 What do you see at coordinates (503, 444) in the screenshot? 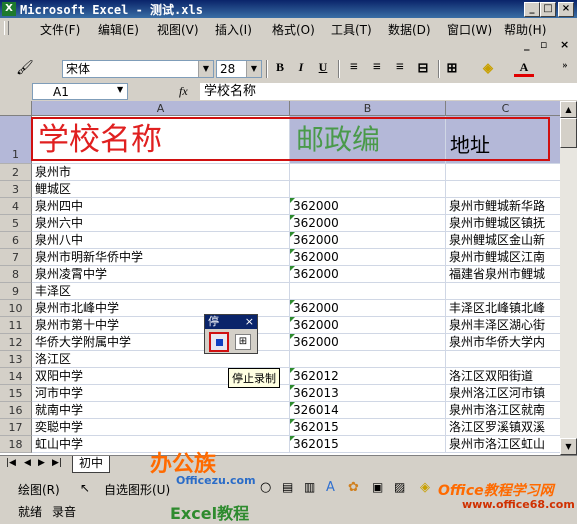
I see `cell-address: 泉州市洛江区虹山` at bounding box center [503, 444].